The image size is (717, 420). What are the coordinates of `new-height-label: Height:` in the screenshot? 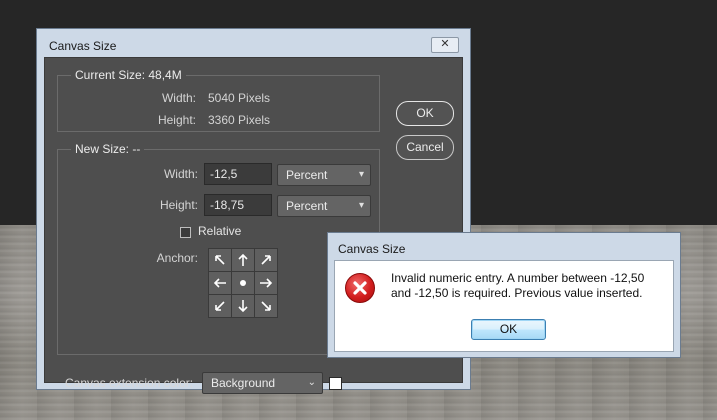 It's located at (178, 205).